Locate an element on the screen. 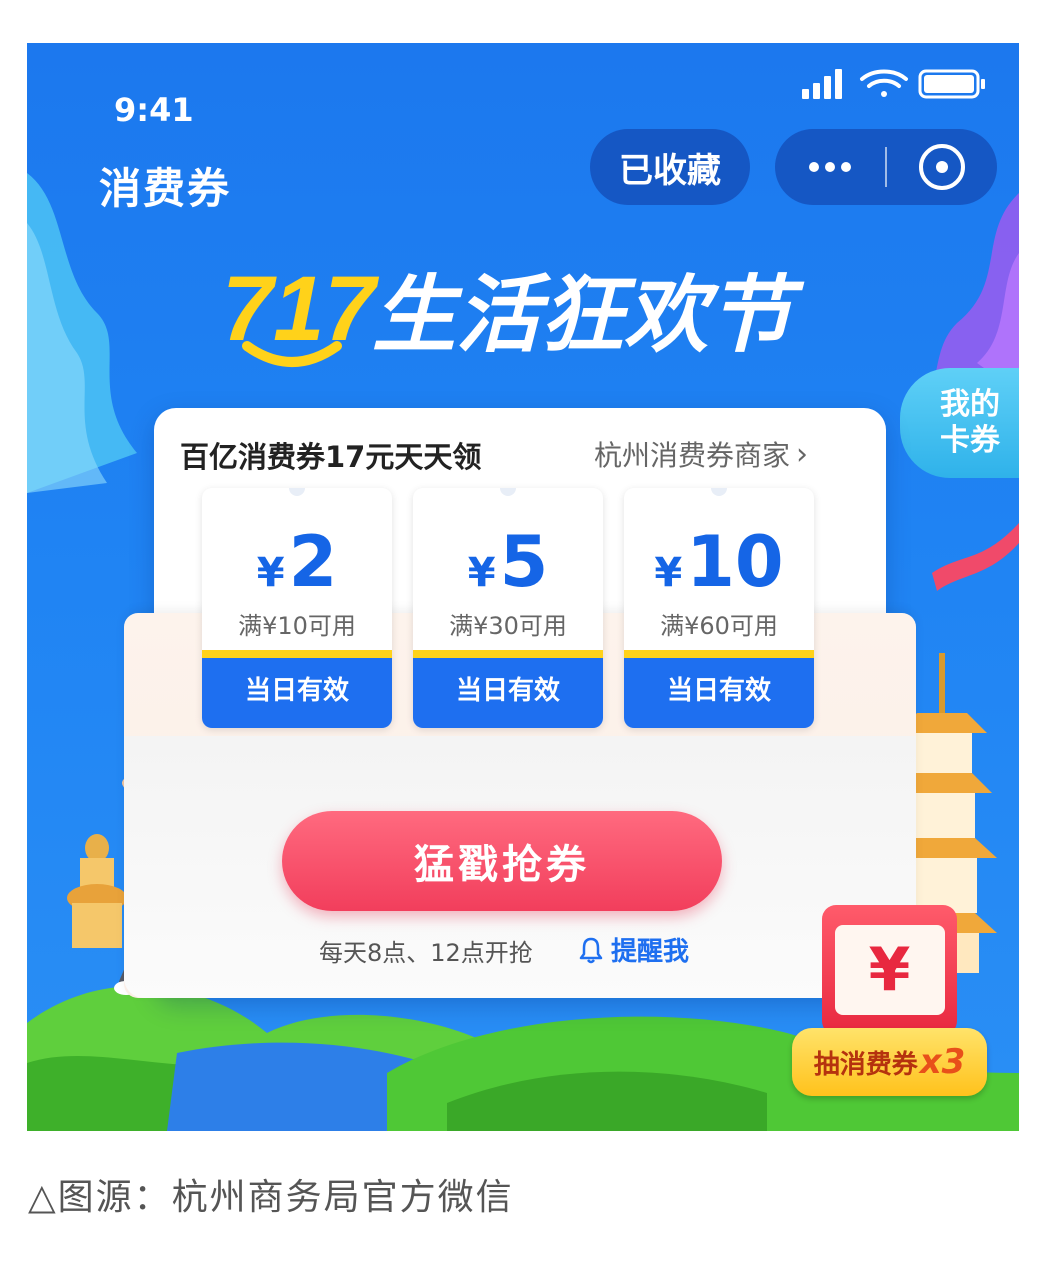  miniprogram-capsule is located at coordinates (886, 167).